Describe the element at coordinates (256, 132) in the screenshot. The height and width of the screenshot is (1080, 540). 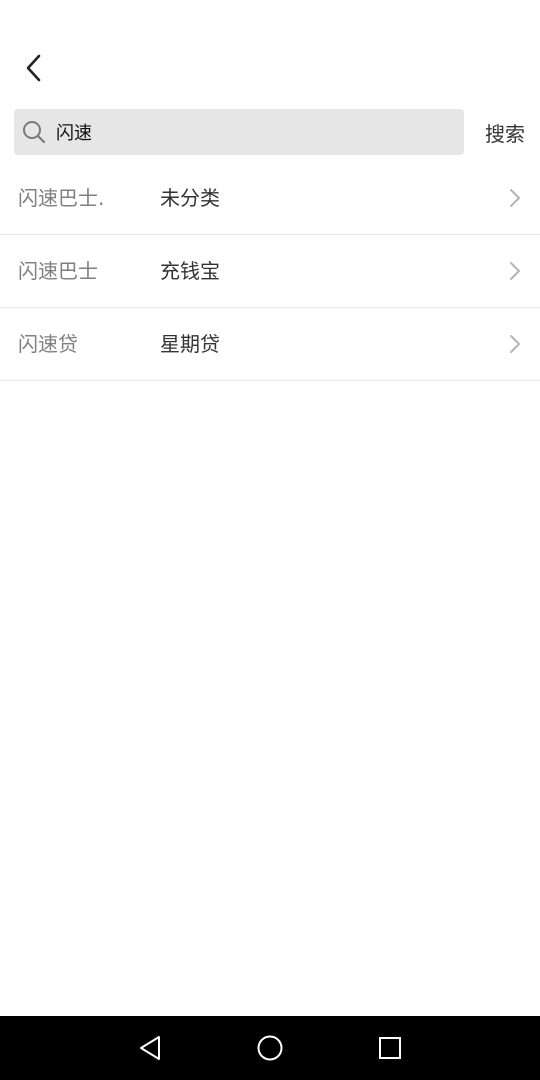
I see `search-input` at that location.